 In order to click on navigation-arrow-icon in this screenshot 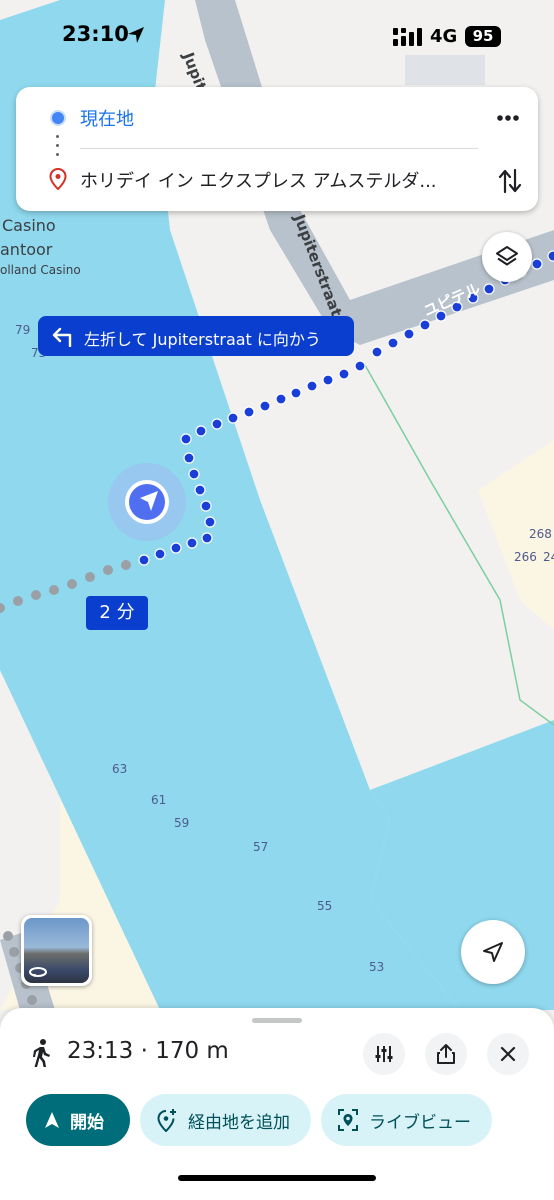, I will do `click(493, 952)`.